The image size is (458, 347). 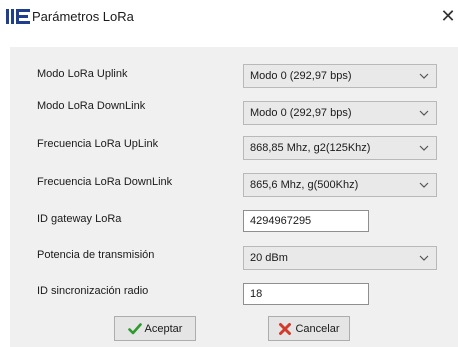 What do you see at coordinates (163, 328) in the screenshot?
I see `accept-button-label: Aceptar` at bounding box center [163, 328].